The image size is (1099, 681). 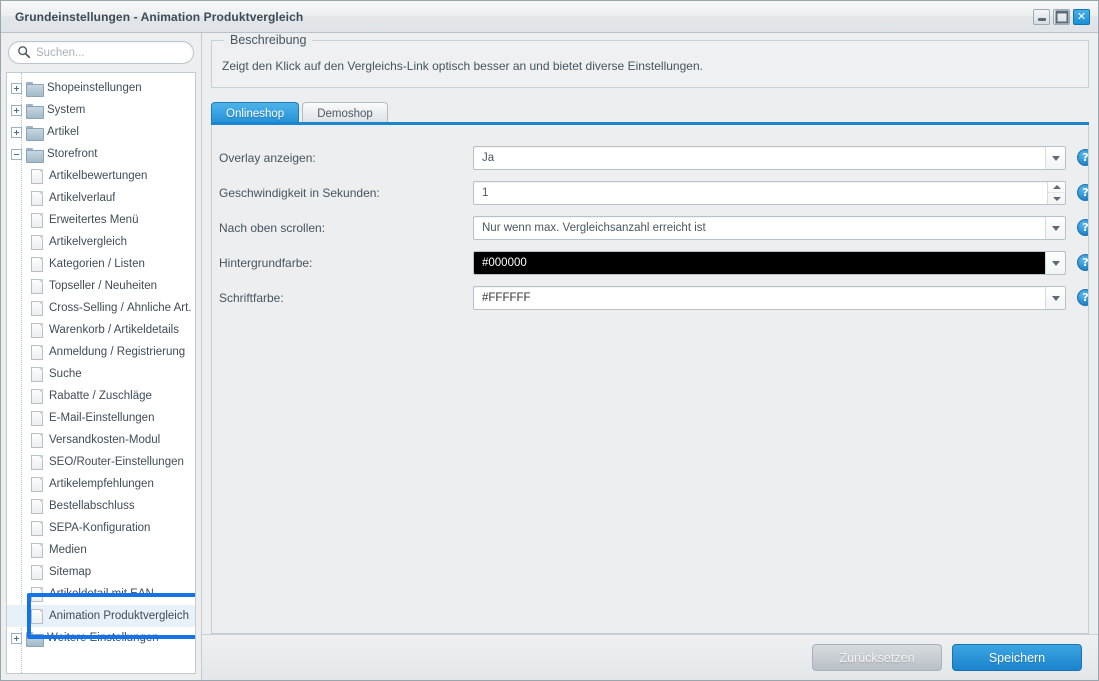 What do you see at coordinates (101, 52) in the screenshot?
I see `search-input` at bounding box center [101, 52].